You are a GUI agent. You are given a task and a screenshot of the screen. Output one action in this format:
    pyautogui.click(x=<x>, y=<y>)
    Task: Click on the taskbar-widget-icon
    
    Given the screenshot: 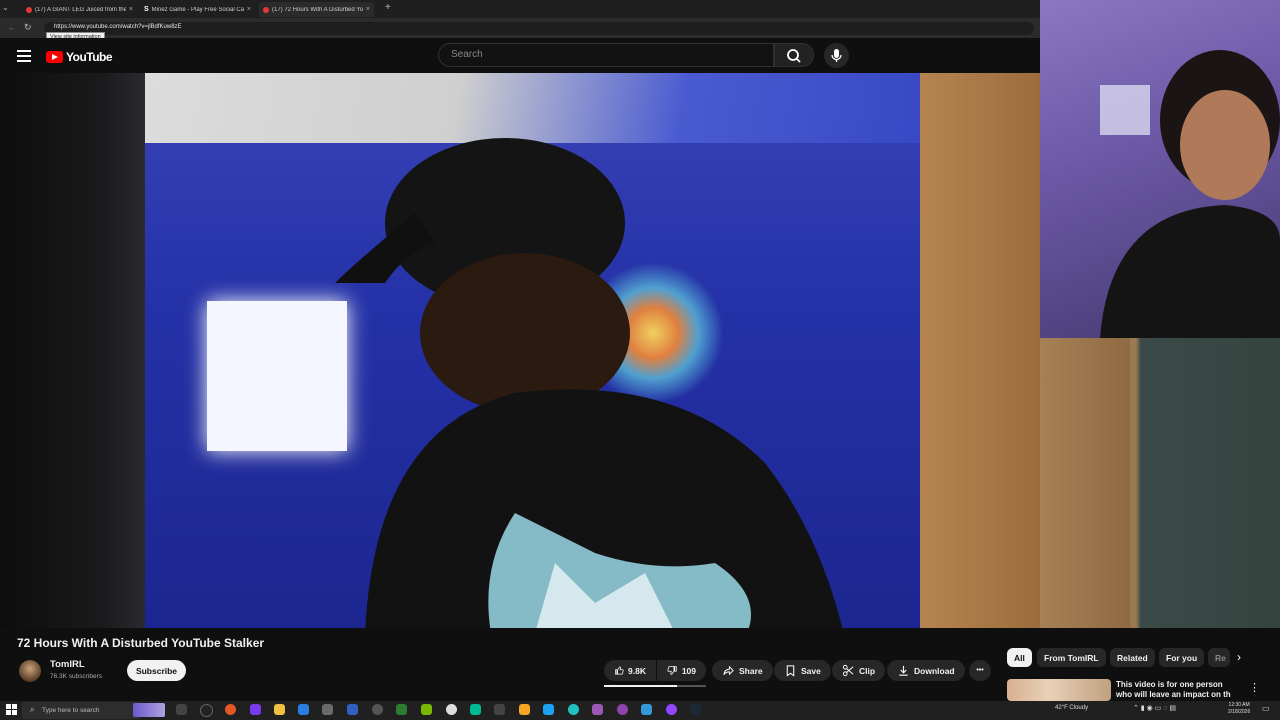 What is the action you would take?
    pyautogui.click(x=149, y=710)
    